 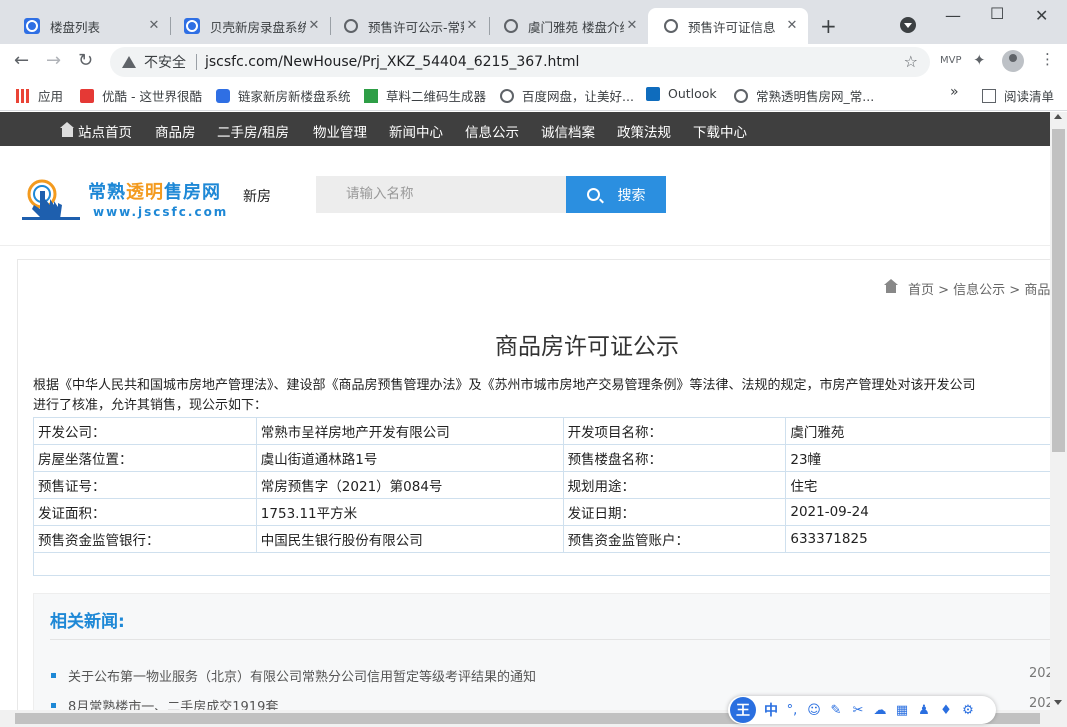 I want to click on nav-credit: 诚信档案, so click(x=568, y=131).